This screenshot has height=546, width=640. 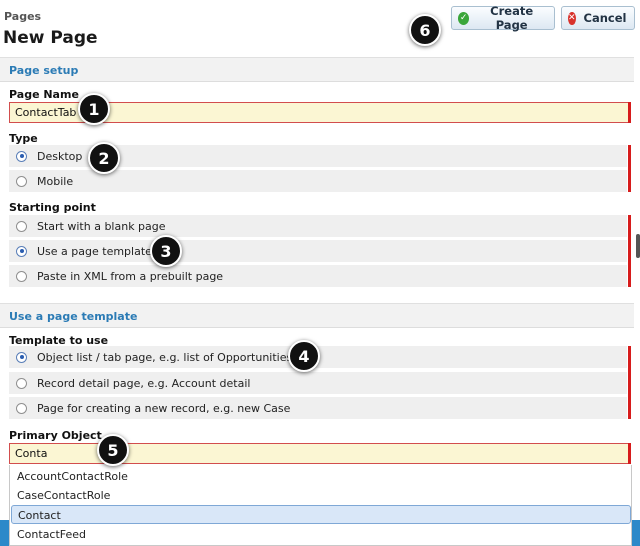 What do you see at coordinates (304, 356) in the screenshot?
I see `callout-4: 4` at bounding box center [304, 356].